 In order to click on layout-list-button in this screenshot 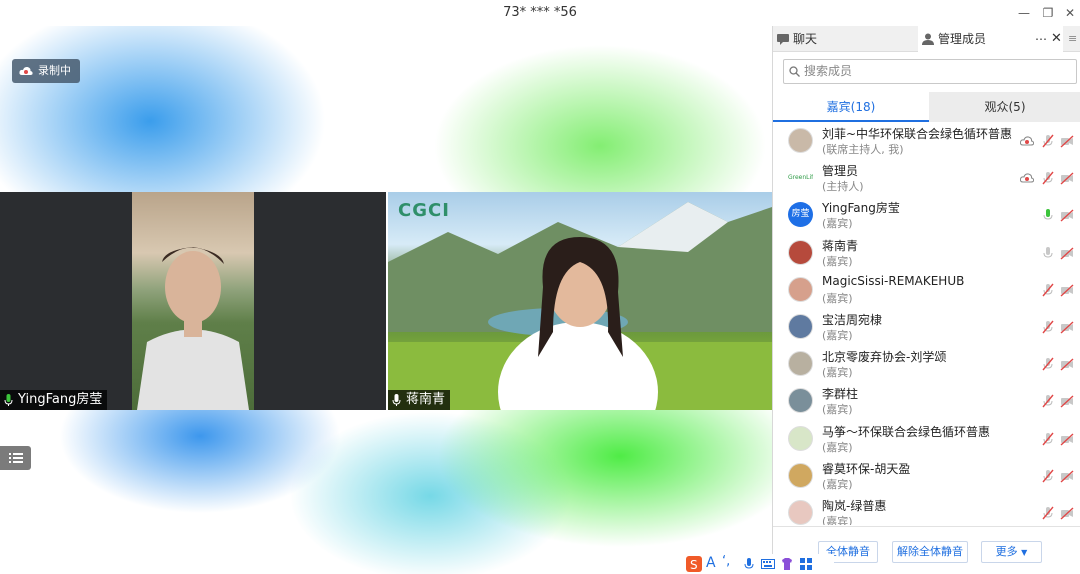, I will do `click(15, 458)`.